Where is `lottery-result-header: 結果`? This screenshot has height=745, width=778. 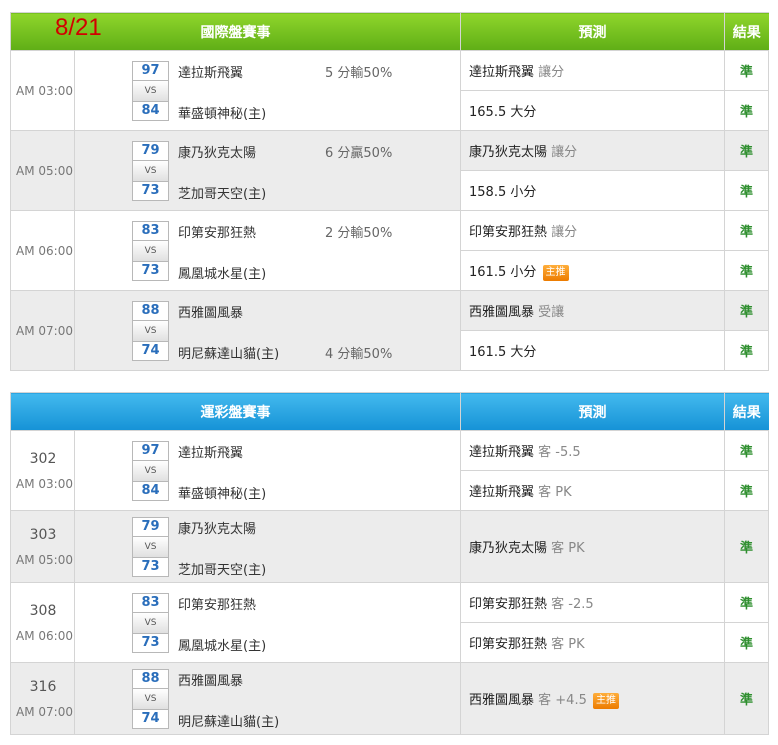
lottery-result-header: 結果 is located at coordinates (746, 411).